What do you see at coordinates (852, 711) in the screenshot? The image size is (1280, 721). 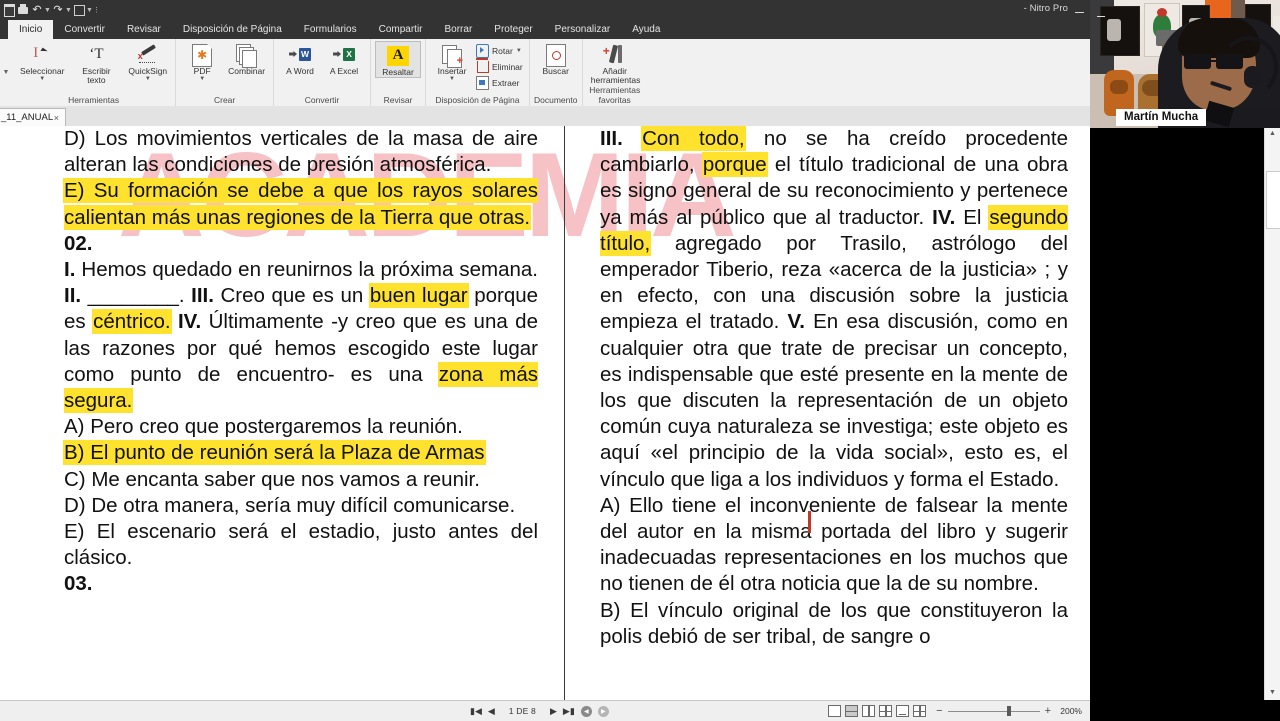 I see `continuous-icon` at bounding box center [852, 711].